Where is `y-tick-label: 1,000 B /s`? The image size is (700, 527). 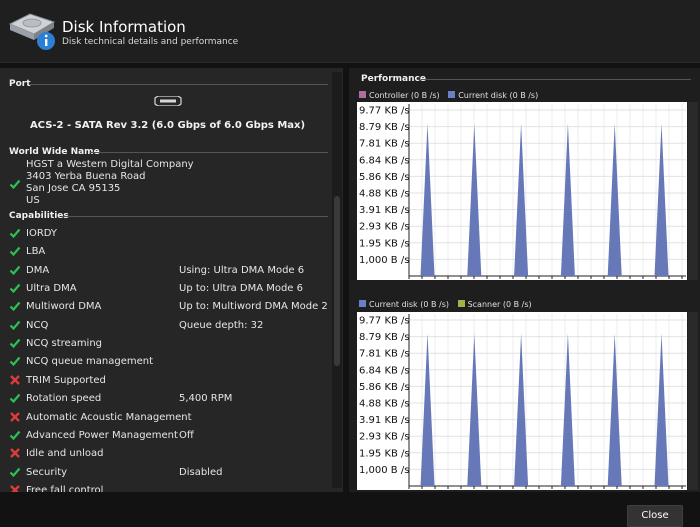
y-tick-label: 1,000 B /s is located at coordinates (384, 260).